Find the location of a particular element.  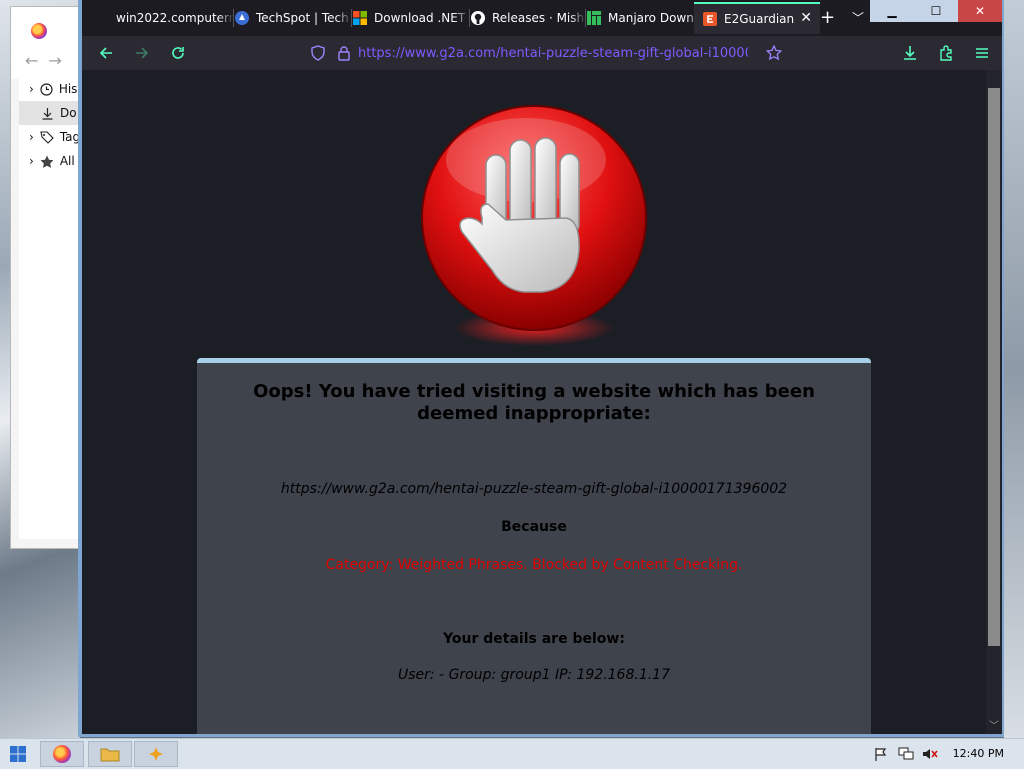

tree-item-history: › His is located at coordinates (50, 89).